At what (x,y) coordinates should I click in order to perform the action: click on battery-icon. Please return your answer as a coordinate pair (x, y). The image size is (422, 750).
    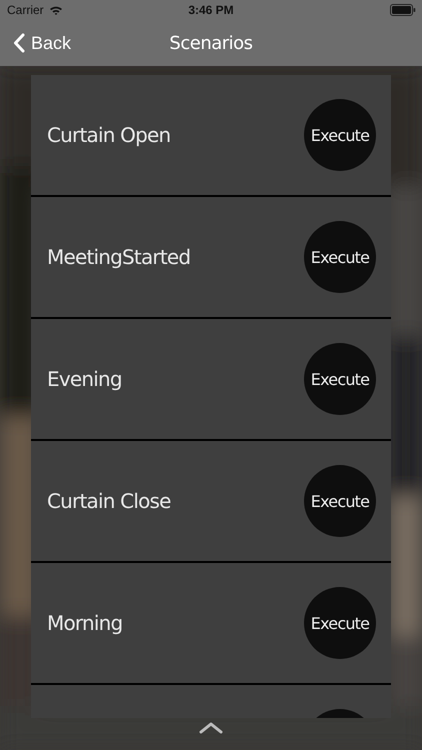
    Looking at the image, I should click on (403, 10).